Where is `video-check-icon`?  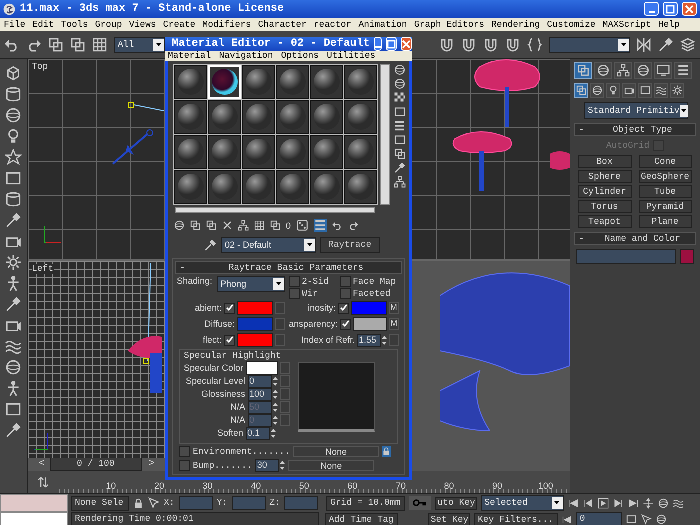
video-check-icon is located at coordinates (400, 126).